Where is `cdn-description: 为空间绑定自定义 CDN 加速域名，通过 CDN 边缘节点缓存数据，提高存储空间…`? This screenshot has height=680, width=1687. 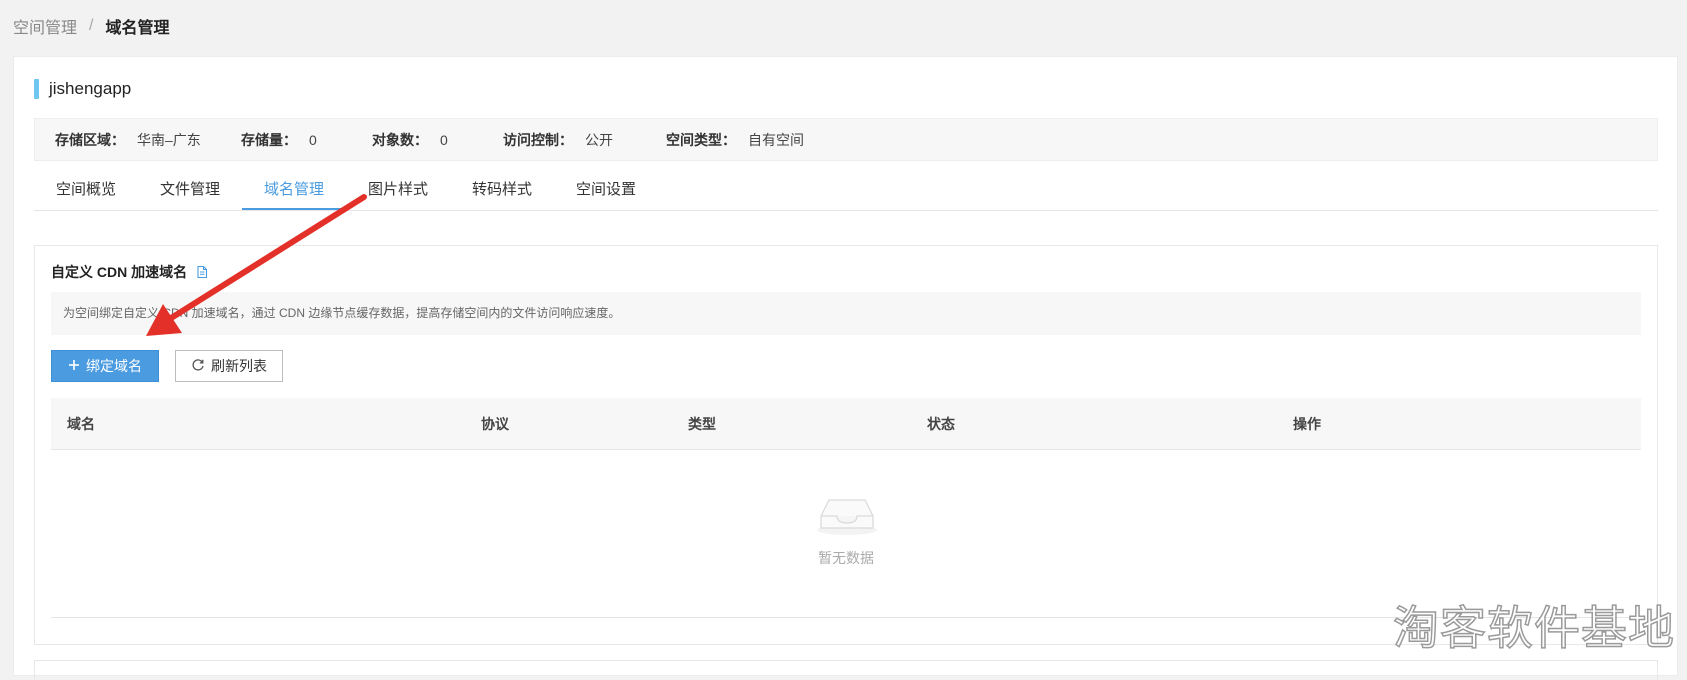 cdn-description: 为空间绑定自定义 CDN 加速域名，通过 CDN 边缘节点缓存数据，提高存储空间… is located at coordinates (846, 313).